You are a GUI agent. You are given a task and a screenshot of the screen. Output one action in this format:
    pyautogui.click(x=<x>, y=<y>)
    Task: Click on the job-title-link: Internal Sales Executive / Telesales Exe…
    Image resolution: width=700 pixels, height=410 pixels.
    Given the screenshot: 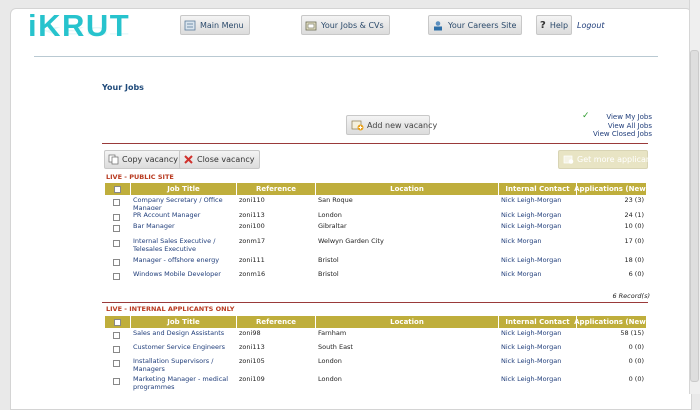 What is the action you would take?
    pyautogui.click(x=184, y=246)
    